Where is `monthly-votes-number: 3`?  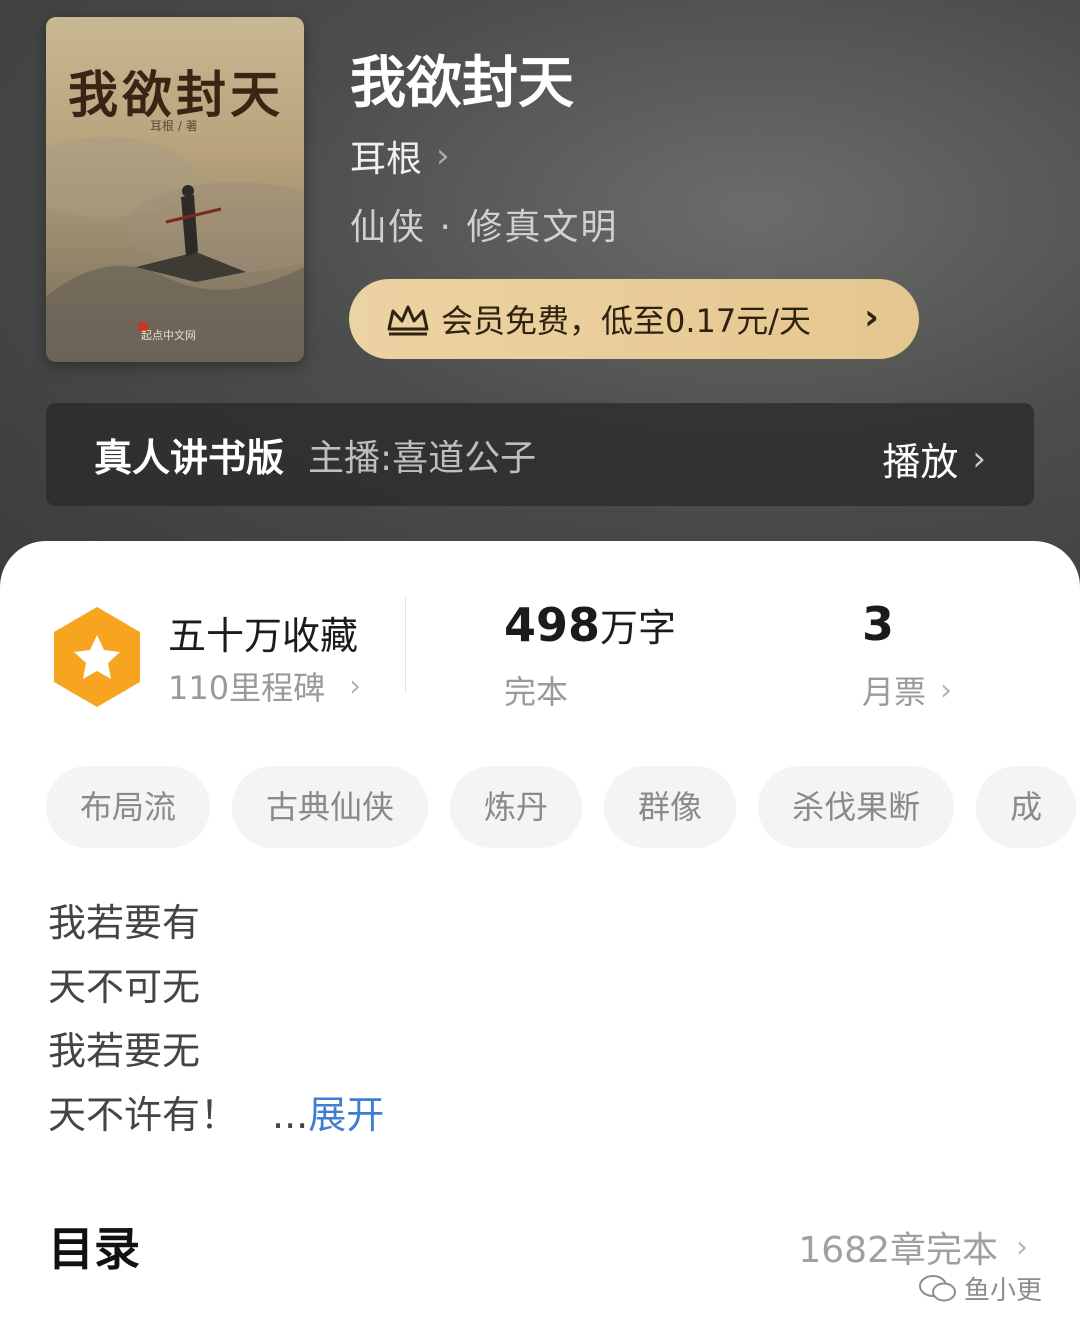
monthly-votes-number: 3 is located at coordinates (878, 624).